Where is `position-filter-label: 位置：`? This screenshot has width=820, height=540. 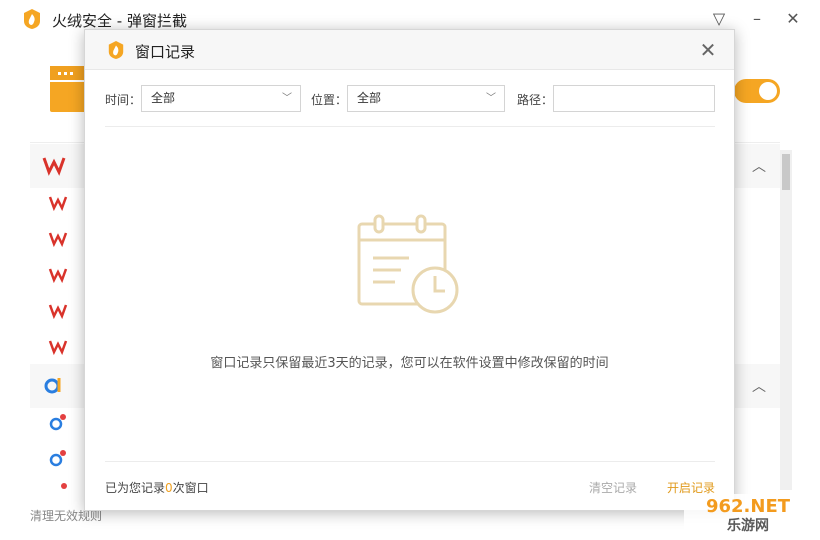
position-filter-label: 位置： is located at coordinates (329, 100).